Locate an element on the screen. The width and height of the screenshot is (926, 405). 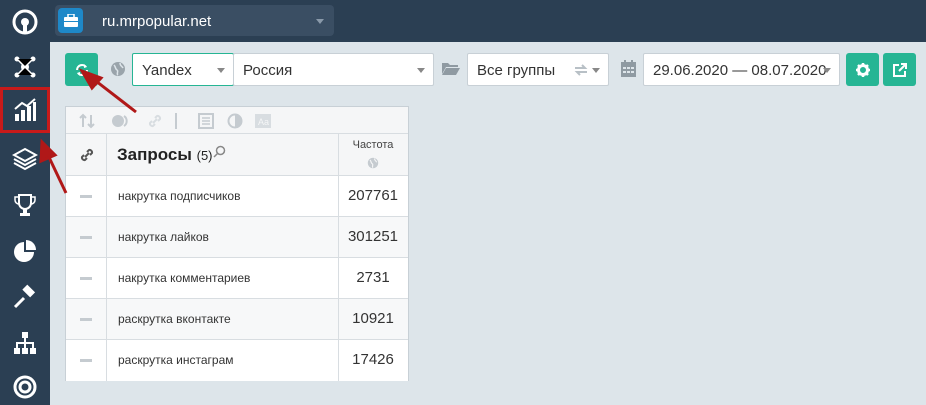
briefcase-icon is located at coordinates (70, 20).